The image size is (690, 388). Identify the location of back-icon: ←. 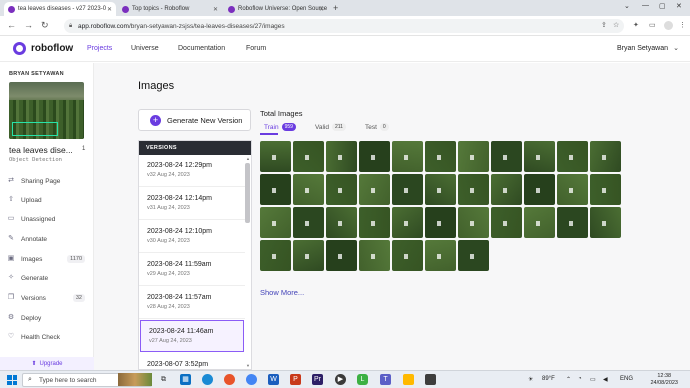
(11, 25).